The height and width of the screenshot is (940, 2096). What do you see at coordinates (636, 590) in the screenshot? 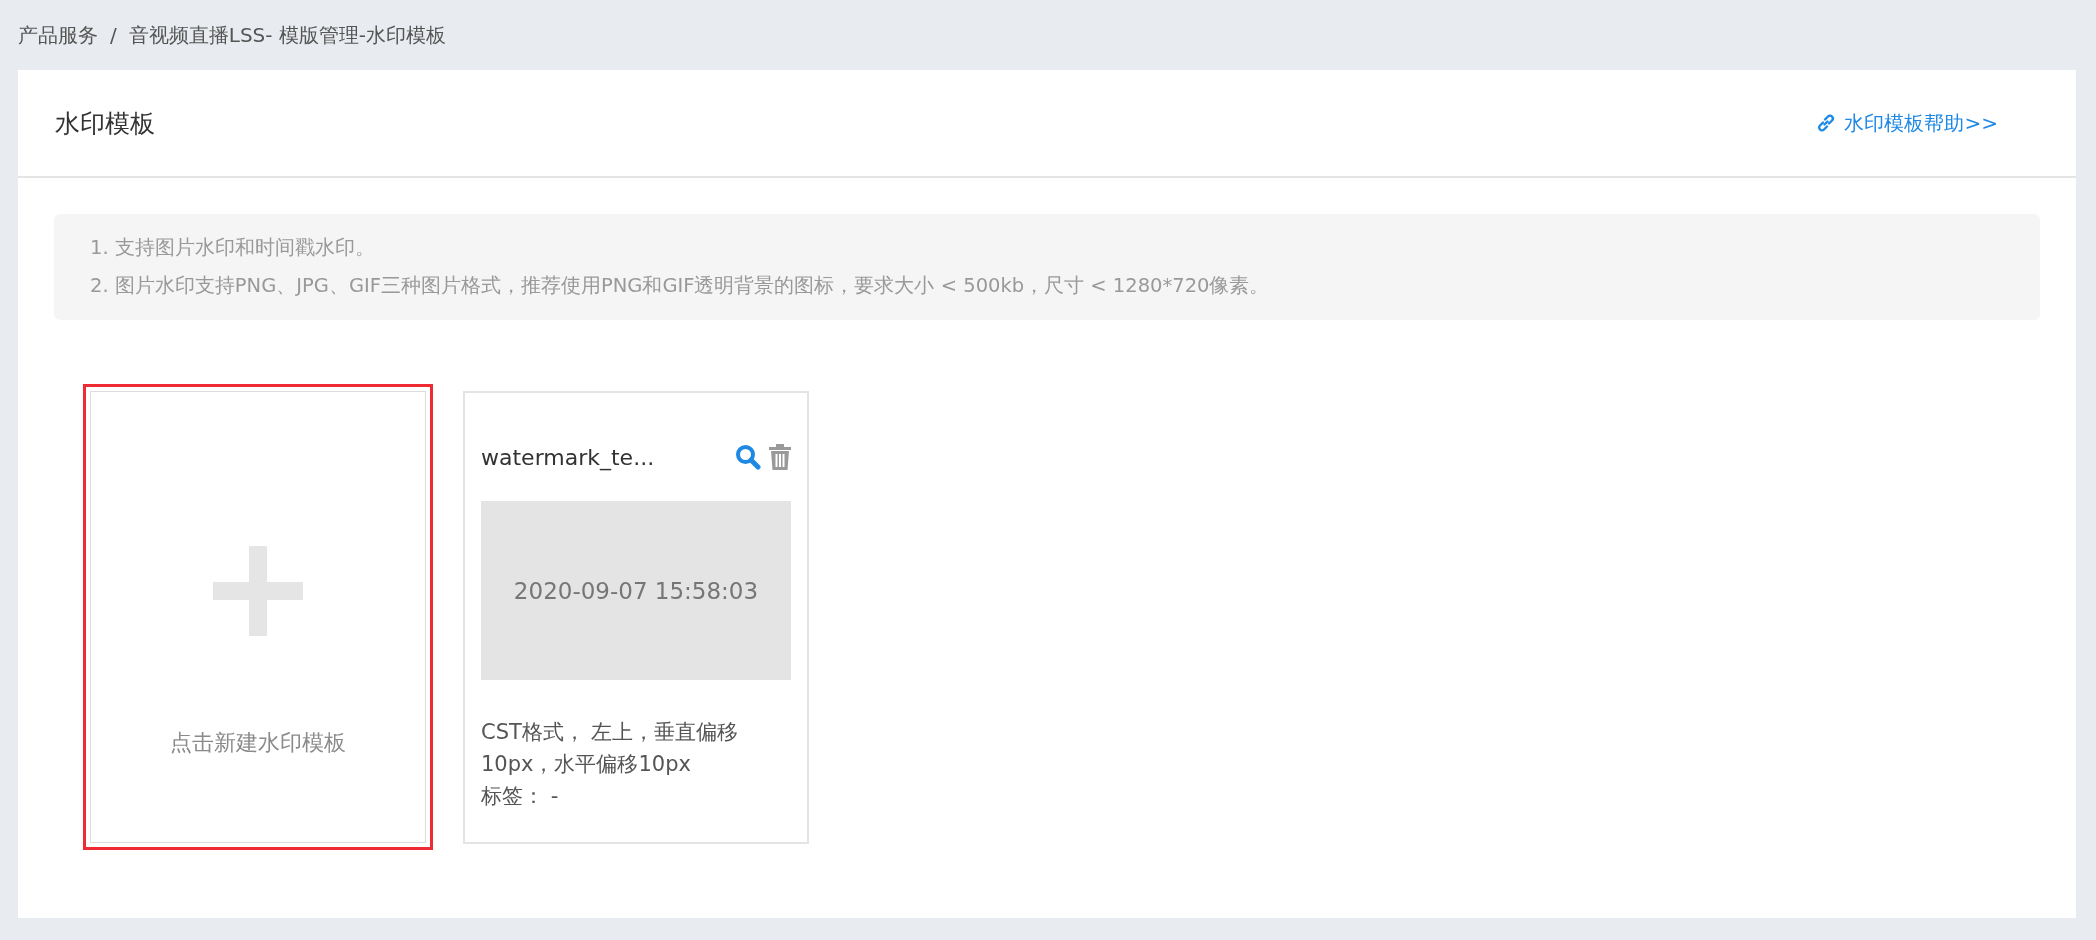
I see `preview-timestamp: 2020-09-07 15:58:03` at bounding box center [636, 590].